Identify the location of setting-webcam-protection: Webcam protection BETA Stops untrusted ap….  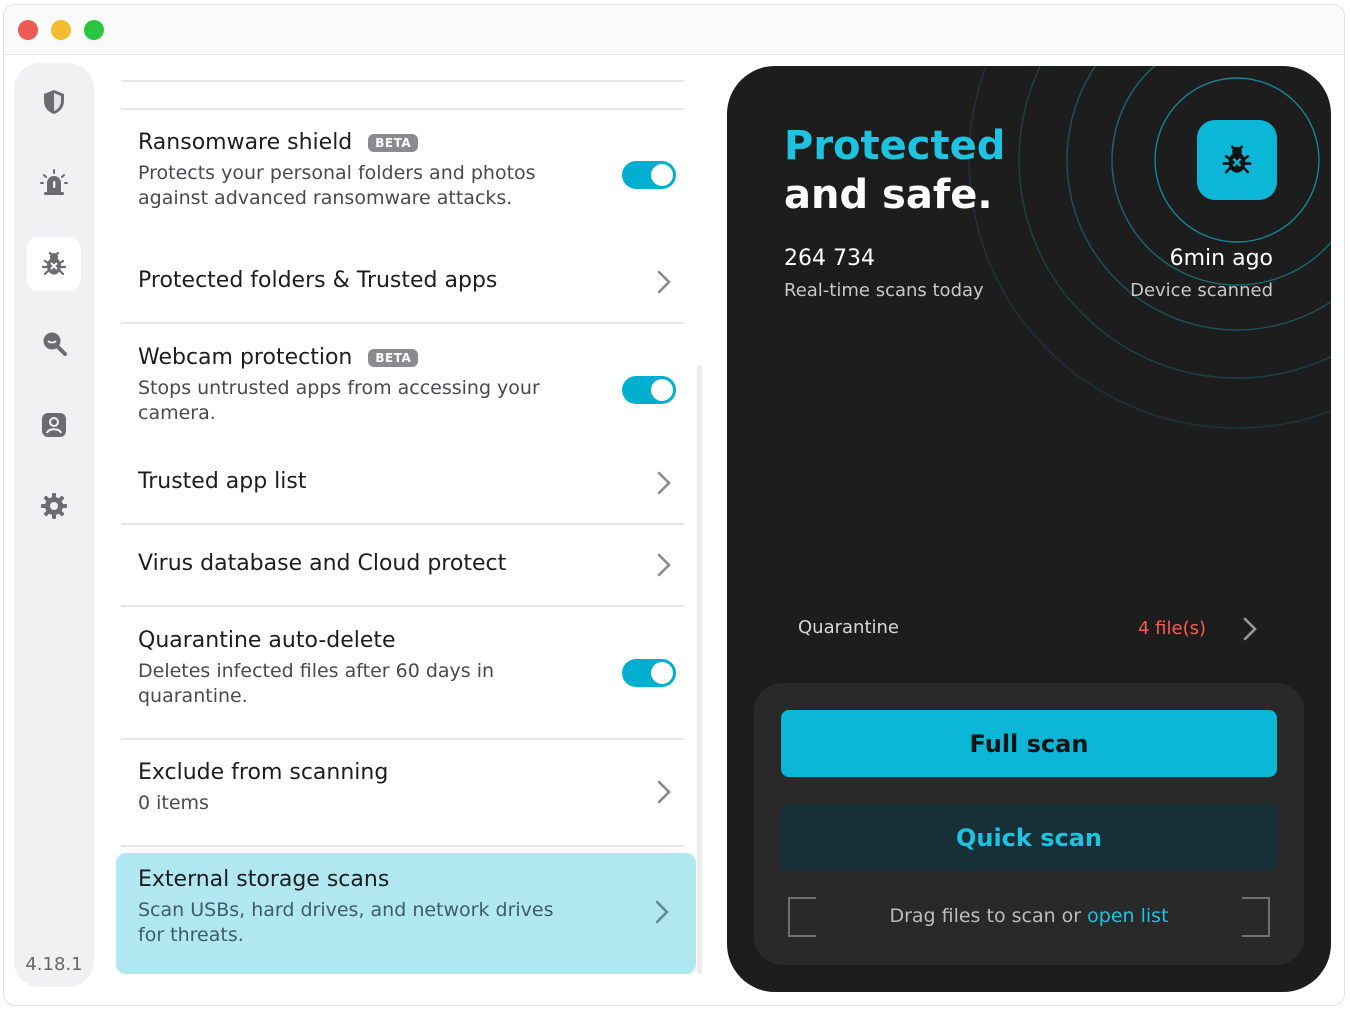
(407, 385).